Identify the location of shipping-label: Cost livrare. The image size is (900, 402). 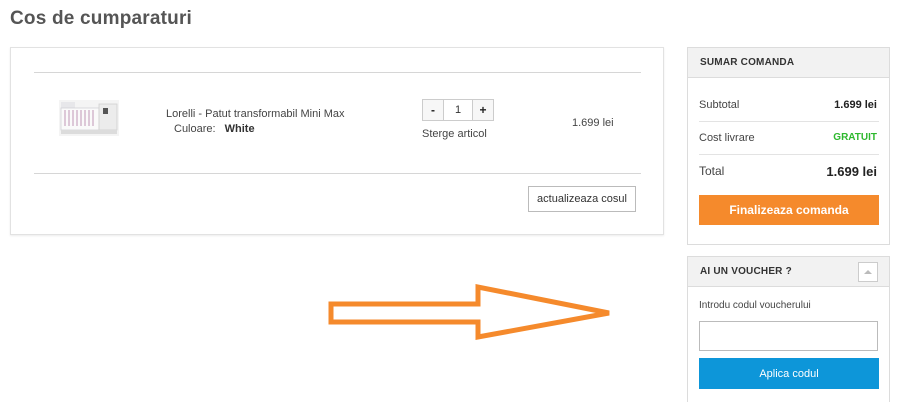
(727, 138).